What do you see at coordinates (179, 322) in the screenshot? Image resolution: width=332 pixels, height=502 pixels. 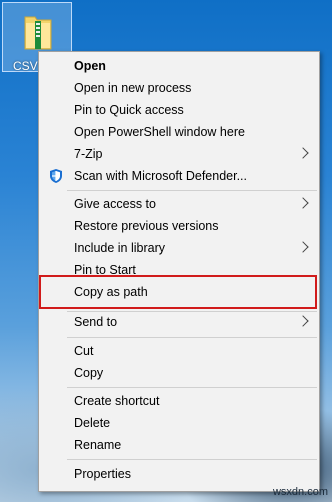 I see `menu-item-send-to: Send to` at bounding box center [179, 322].